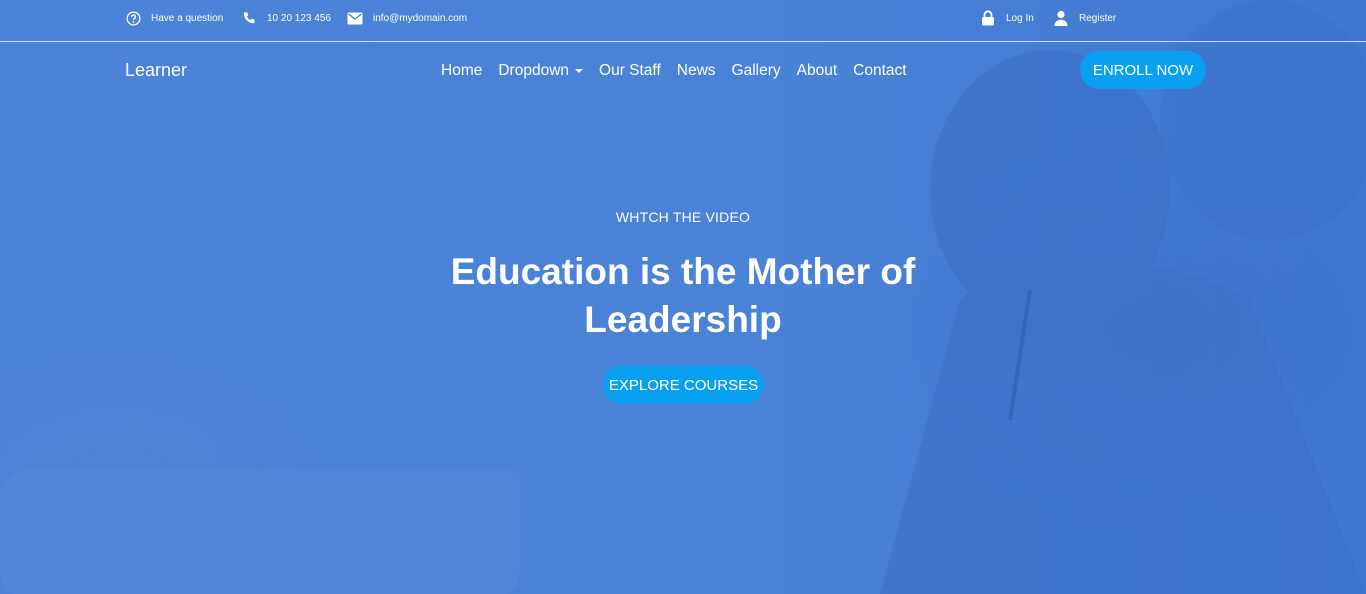  Describe the element at coordinates (187, 18) in the screenshot. I see `have-a-question-label: Have a question` at that location.